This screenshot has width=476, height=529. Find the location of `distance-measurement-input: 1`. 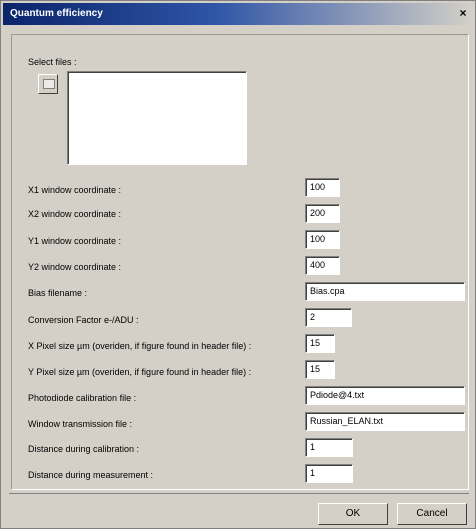

distance-measurement-input: 1 is located at coordinates (329, 473).